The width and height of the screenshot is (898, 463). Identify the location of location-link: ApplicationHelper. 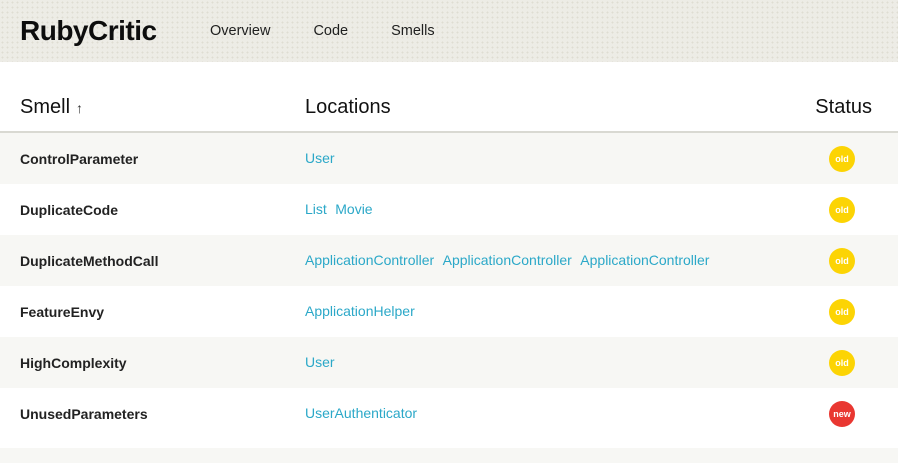
(360, 311).